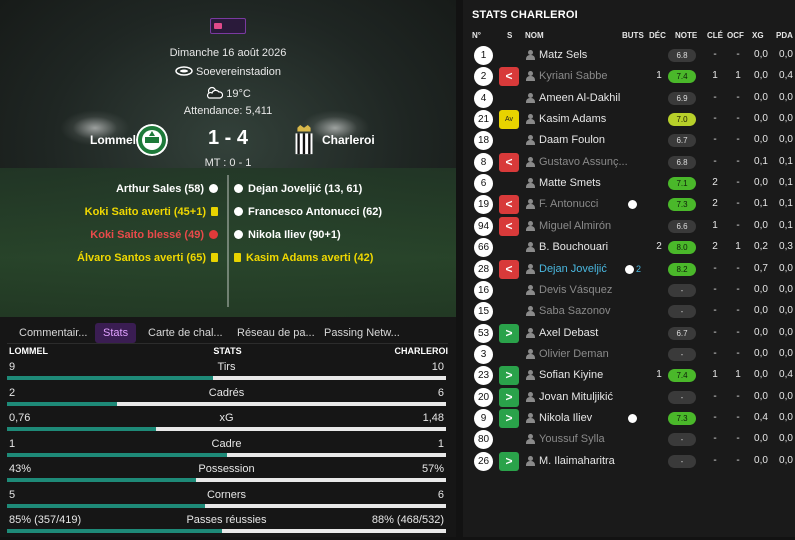 The image size is (795, 540). What do you see at coordinates (629, 375) in the screenshot?
I see `player-row: 23 > Sofian Kiyine 1 7.4 1 1 0,0 0,4` at bounding box center [629, 375].